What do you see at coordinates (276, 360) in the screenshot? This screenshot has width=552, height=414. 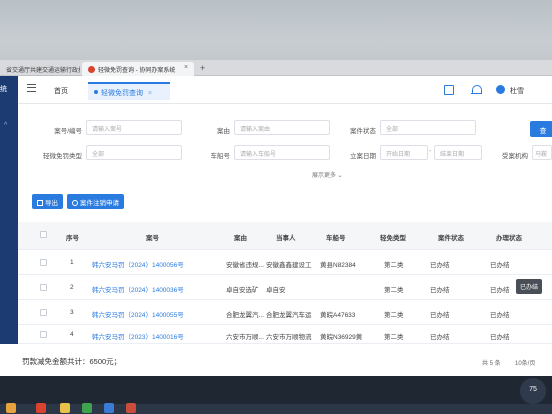 I see `table-footer: 罚款减免金额共计：6500元； 共 5 条 10条/页` at bounding box center [276, 360].